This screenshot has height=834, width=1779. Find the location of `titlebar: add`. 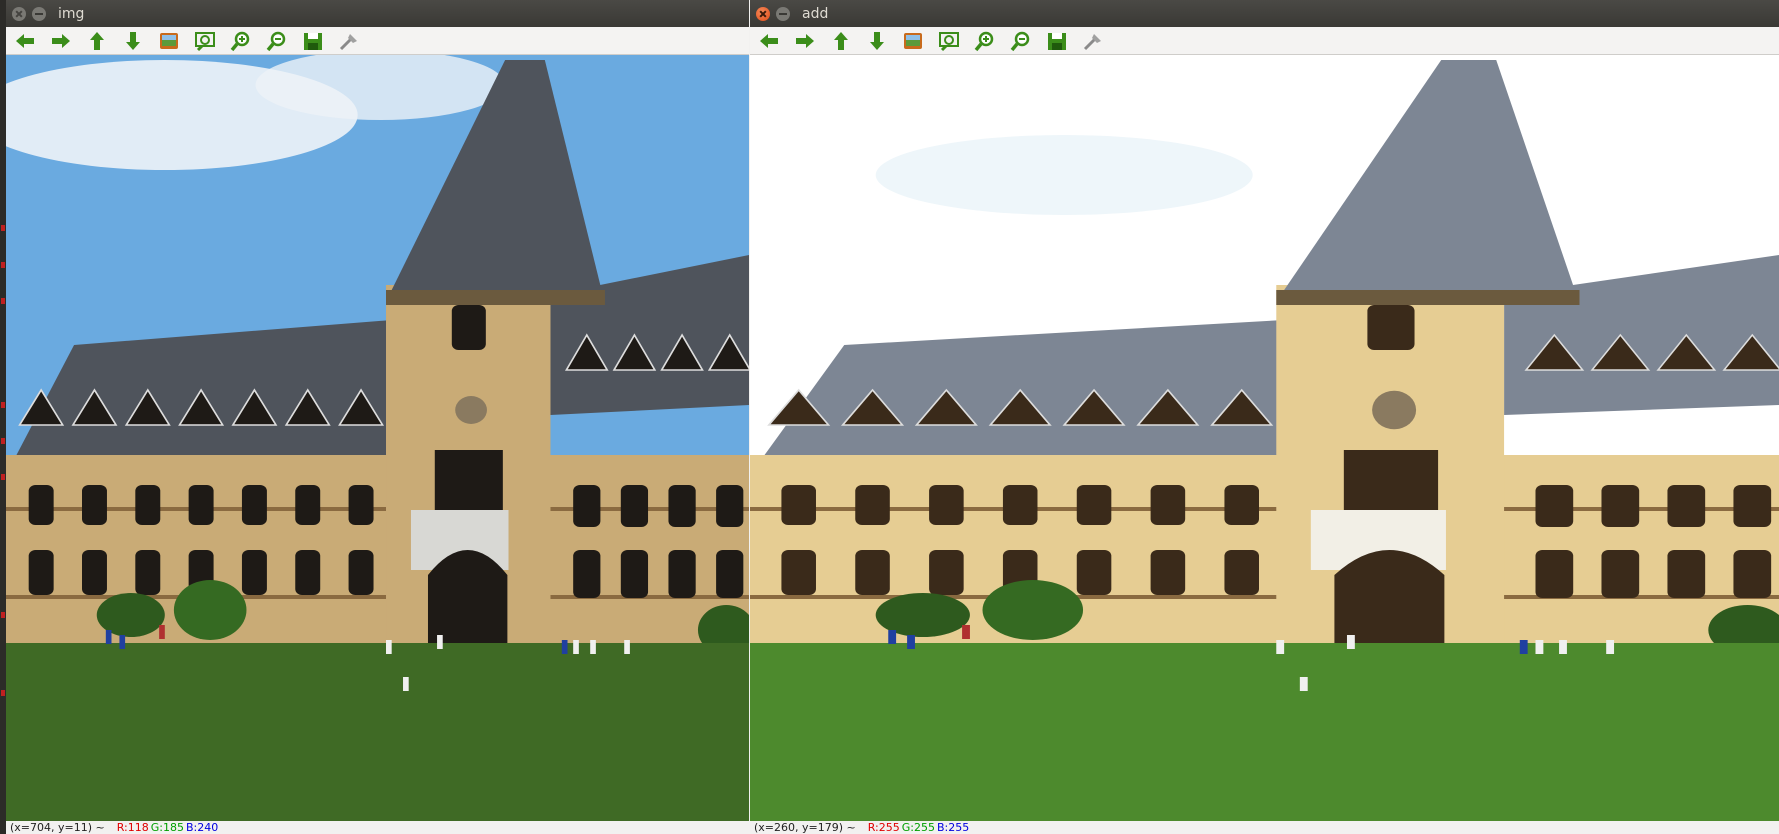

titlebar: add is located at coordinates (1264, 13).